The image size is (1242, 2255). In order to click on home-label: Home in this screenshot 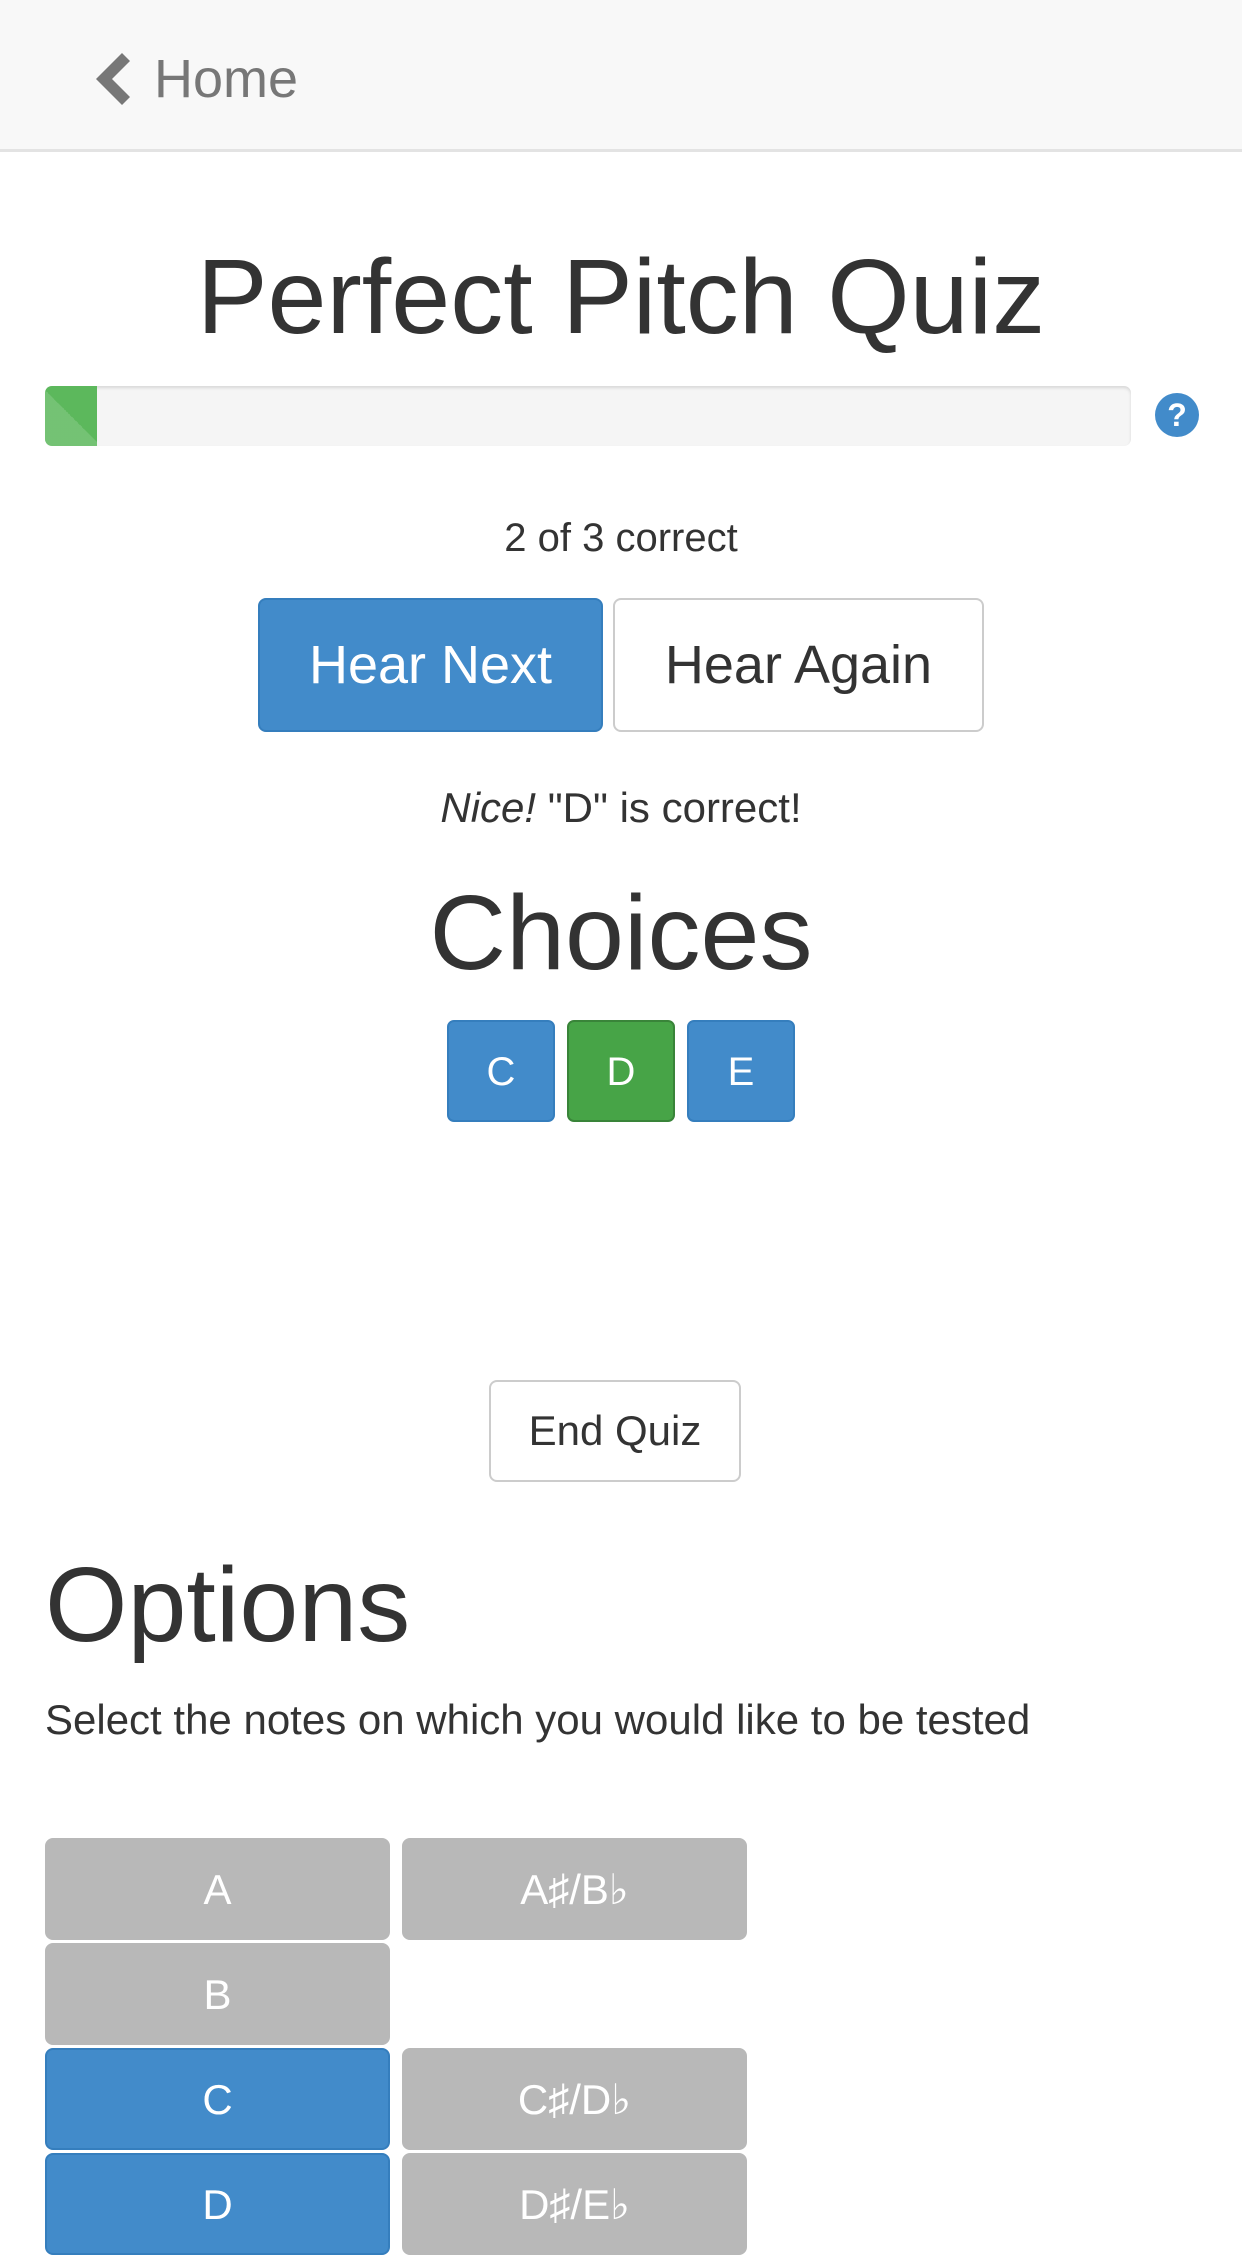, I will do `click(226, 79)`.